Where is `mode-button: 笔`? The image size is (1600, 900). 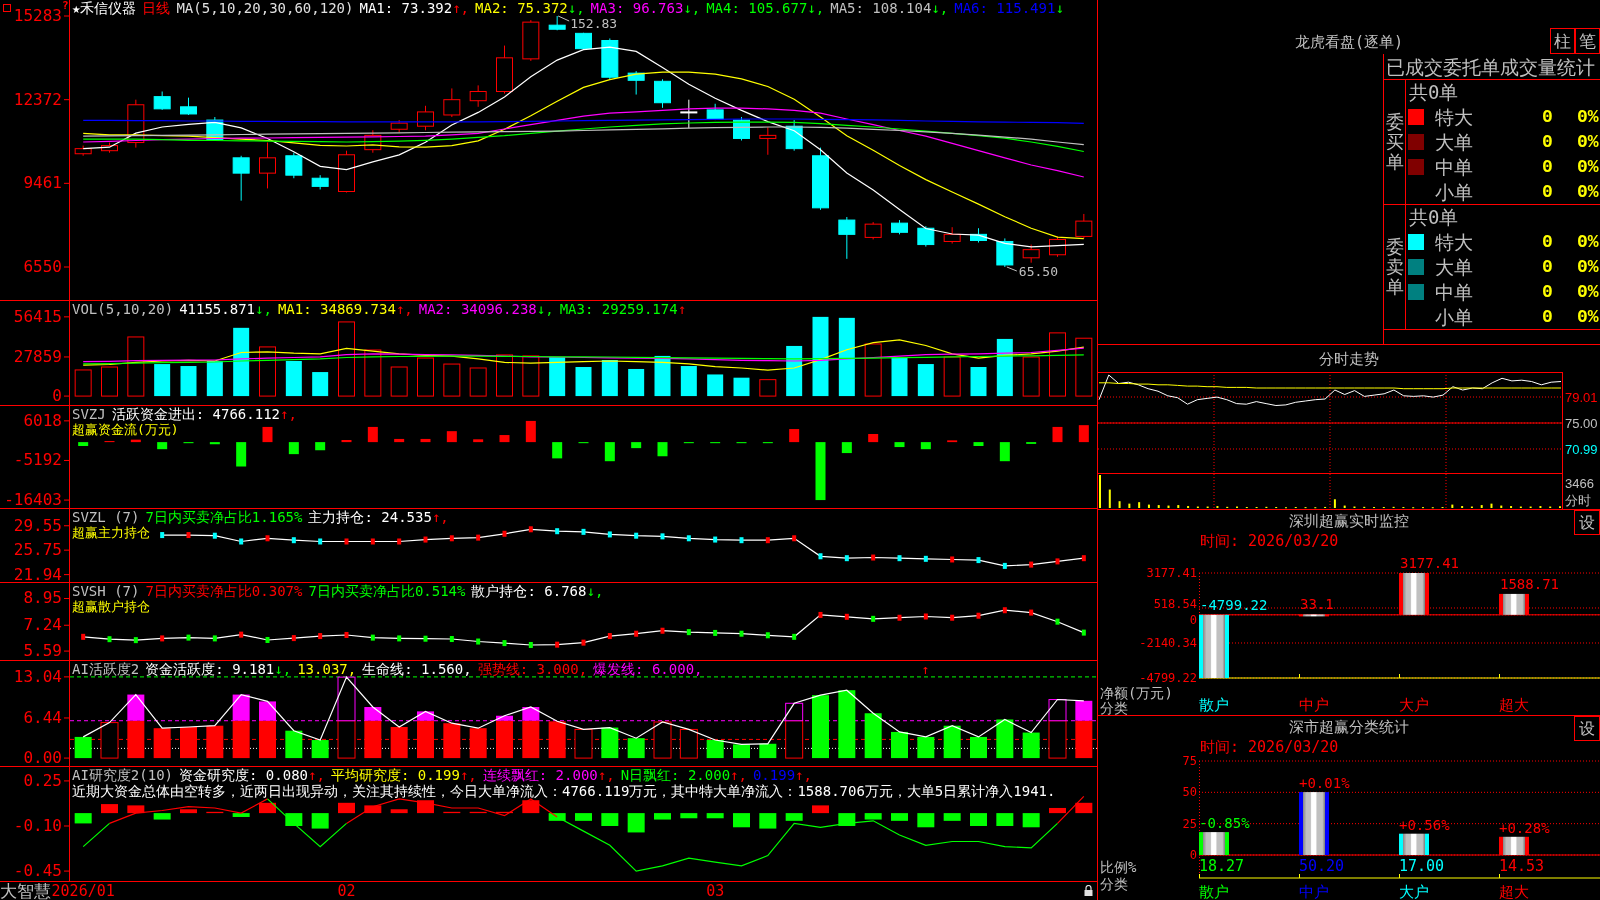
mode-button: 笔 is located at coordinates (1587, 41).